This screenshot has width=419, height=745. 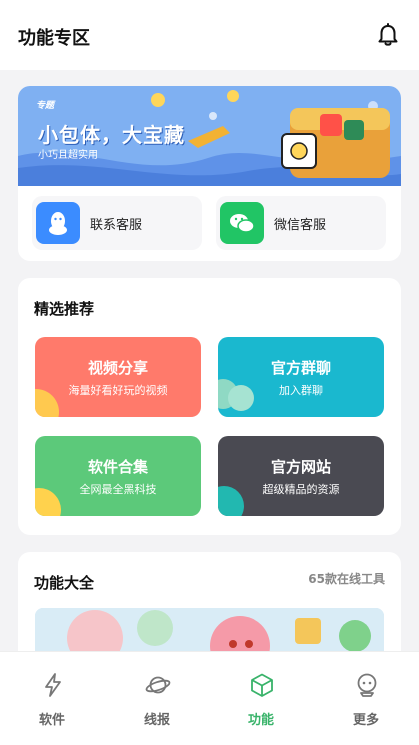 What do you see at coordinates (365, 720) in the screenshot?
I see `tab-label: 更多` at bounding box center [365, 720].